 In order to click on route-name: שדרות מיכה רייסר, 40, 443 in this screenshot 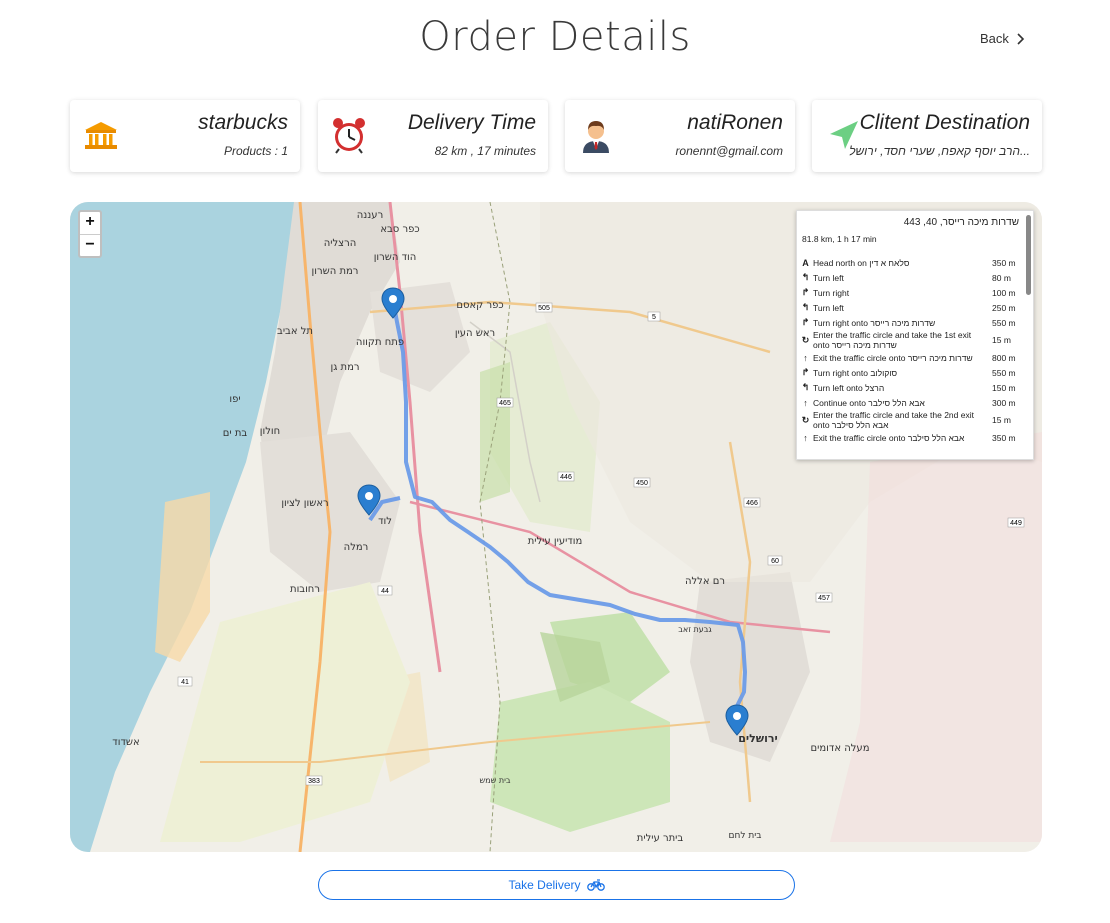, I will do `click(961, 222)`.